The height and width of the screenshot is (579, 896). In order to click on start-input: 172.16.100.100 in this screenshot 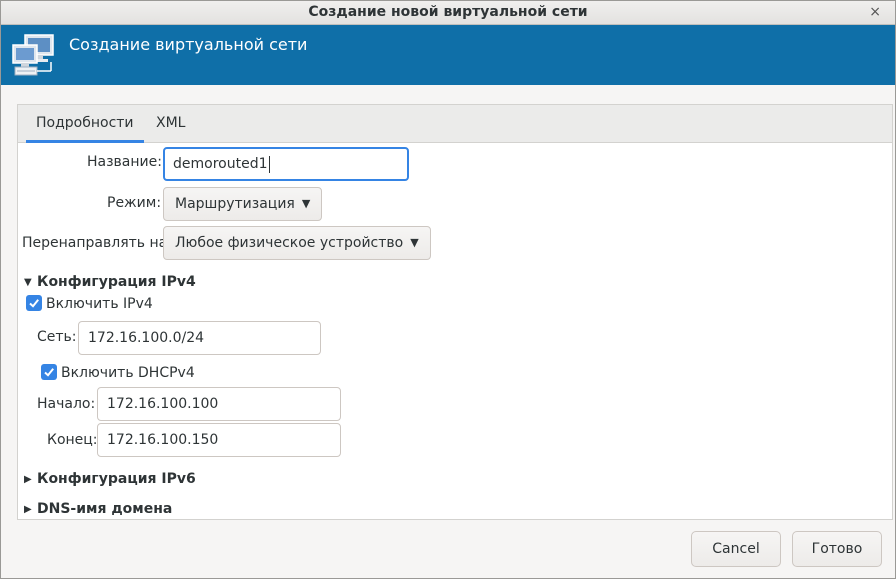, I will do `click(219, 404)`.